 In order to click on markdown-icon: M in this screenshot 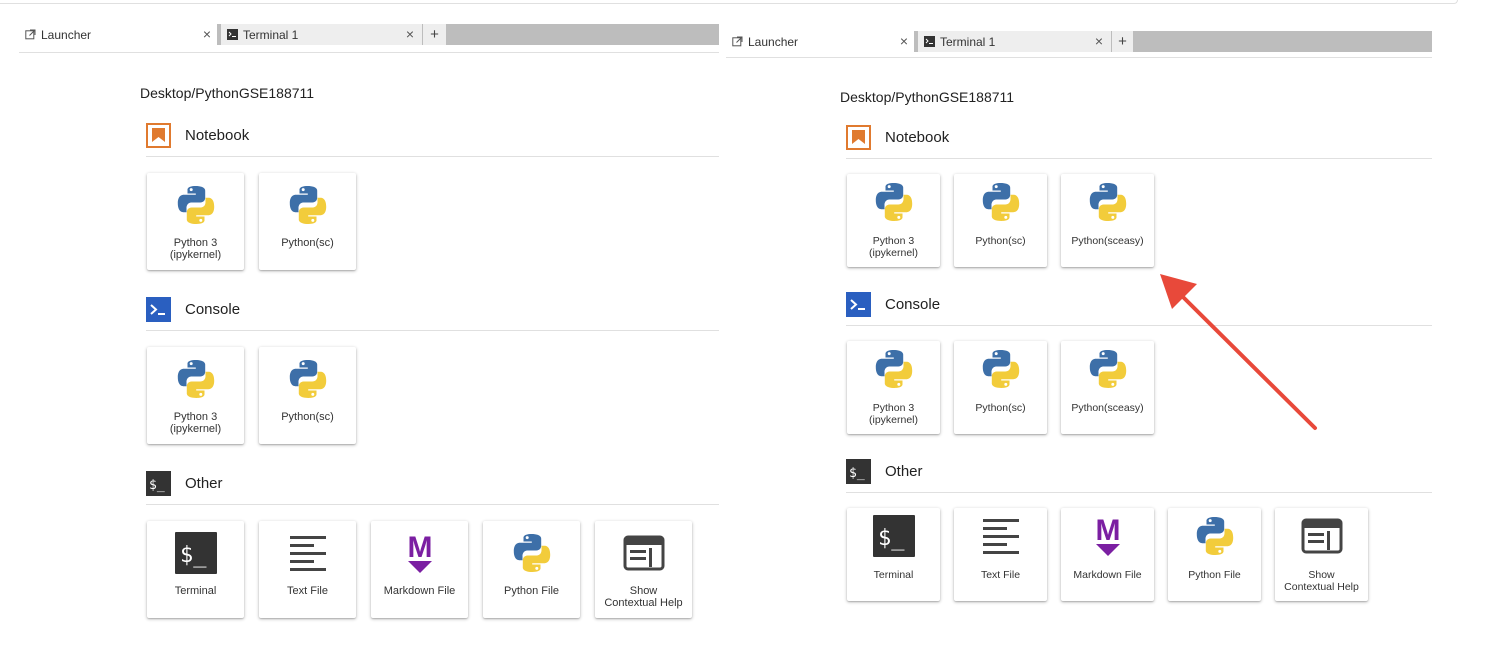, I will do `click(419, 553)`.